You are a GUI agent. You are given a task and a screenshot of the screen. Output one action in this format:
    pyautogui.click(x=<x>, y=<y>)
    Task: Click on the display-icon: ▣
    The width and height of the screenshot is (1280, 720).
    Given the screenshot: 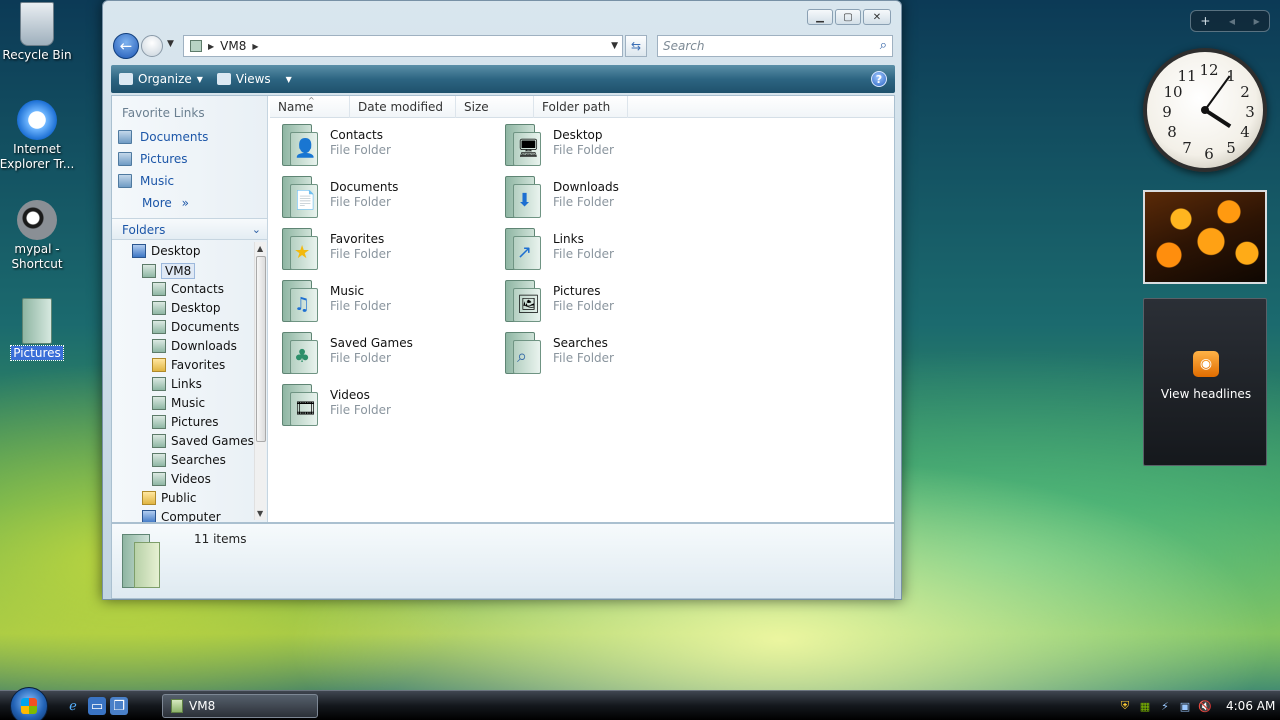 What is the action you would take?
    pyautogui.click(x=1185, y=706)
    